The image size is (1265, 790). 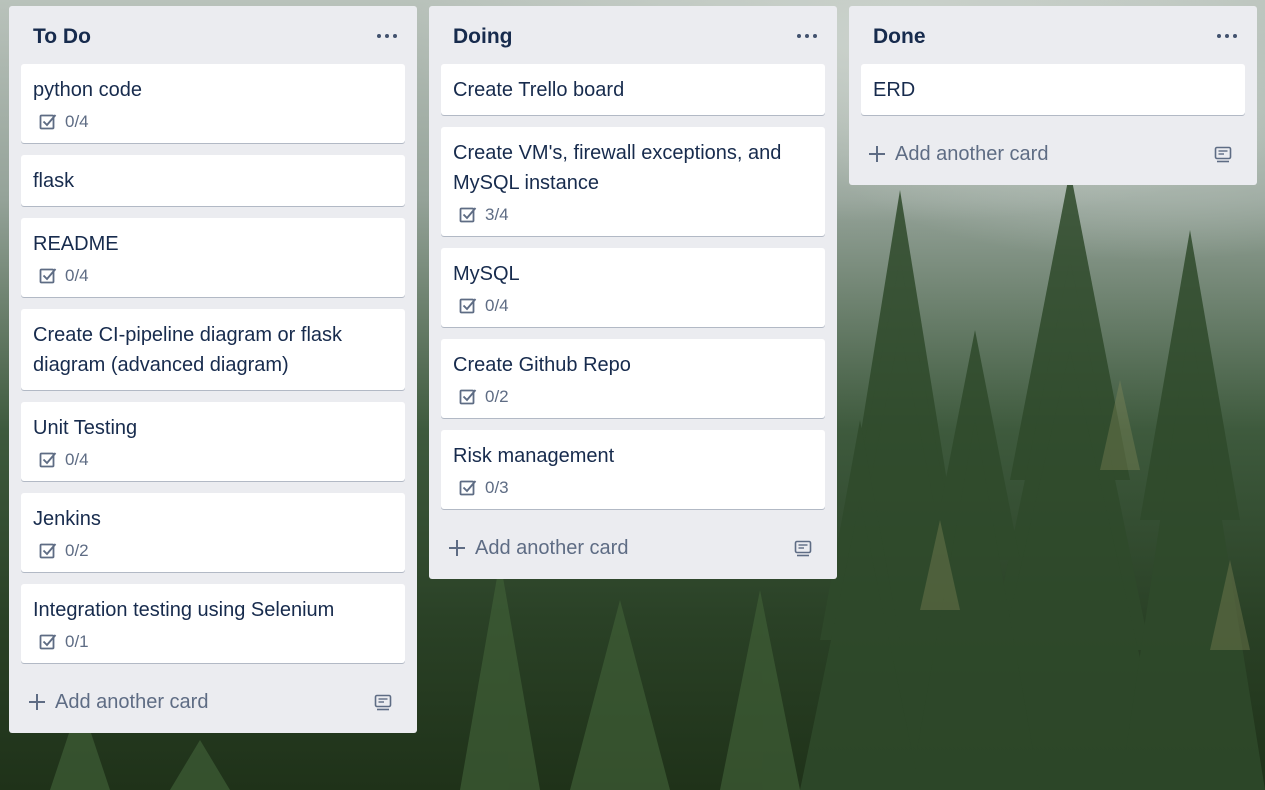 I want to click on card-title: MySQL, so click(x=486, y=274).